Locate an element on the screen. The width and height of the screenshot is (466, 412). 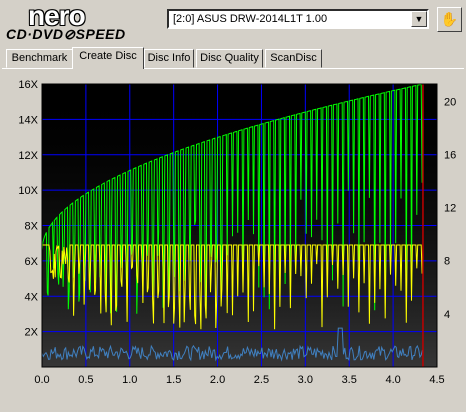
y-left-tick-label: 10X is located at coordinates (28, 191).